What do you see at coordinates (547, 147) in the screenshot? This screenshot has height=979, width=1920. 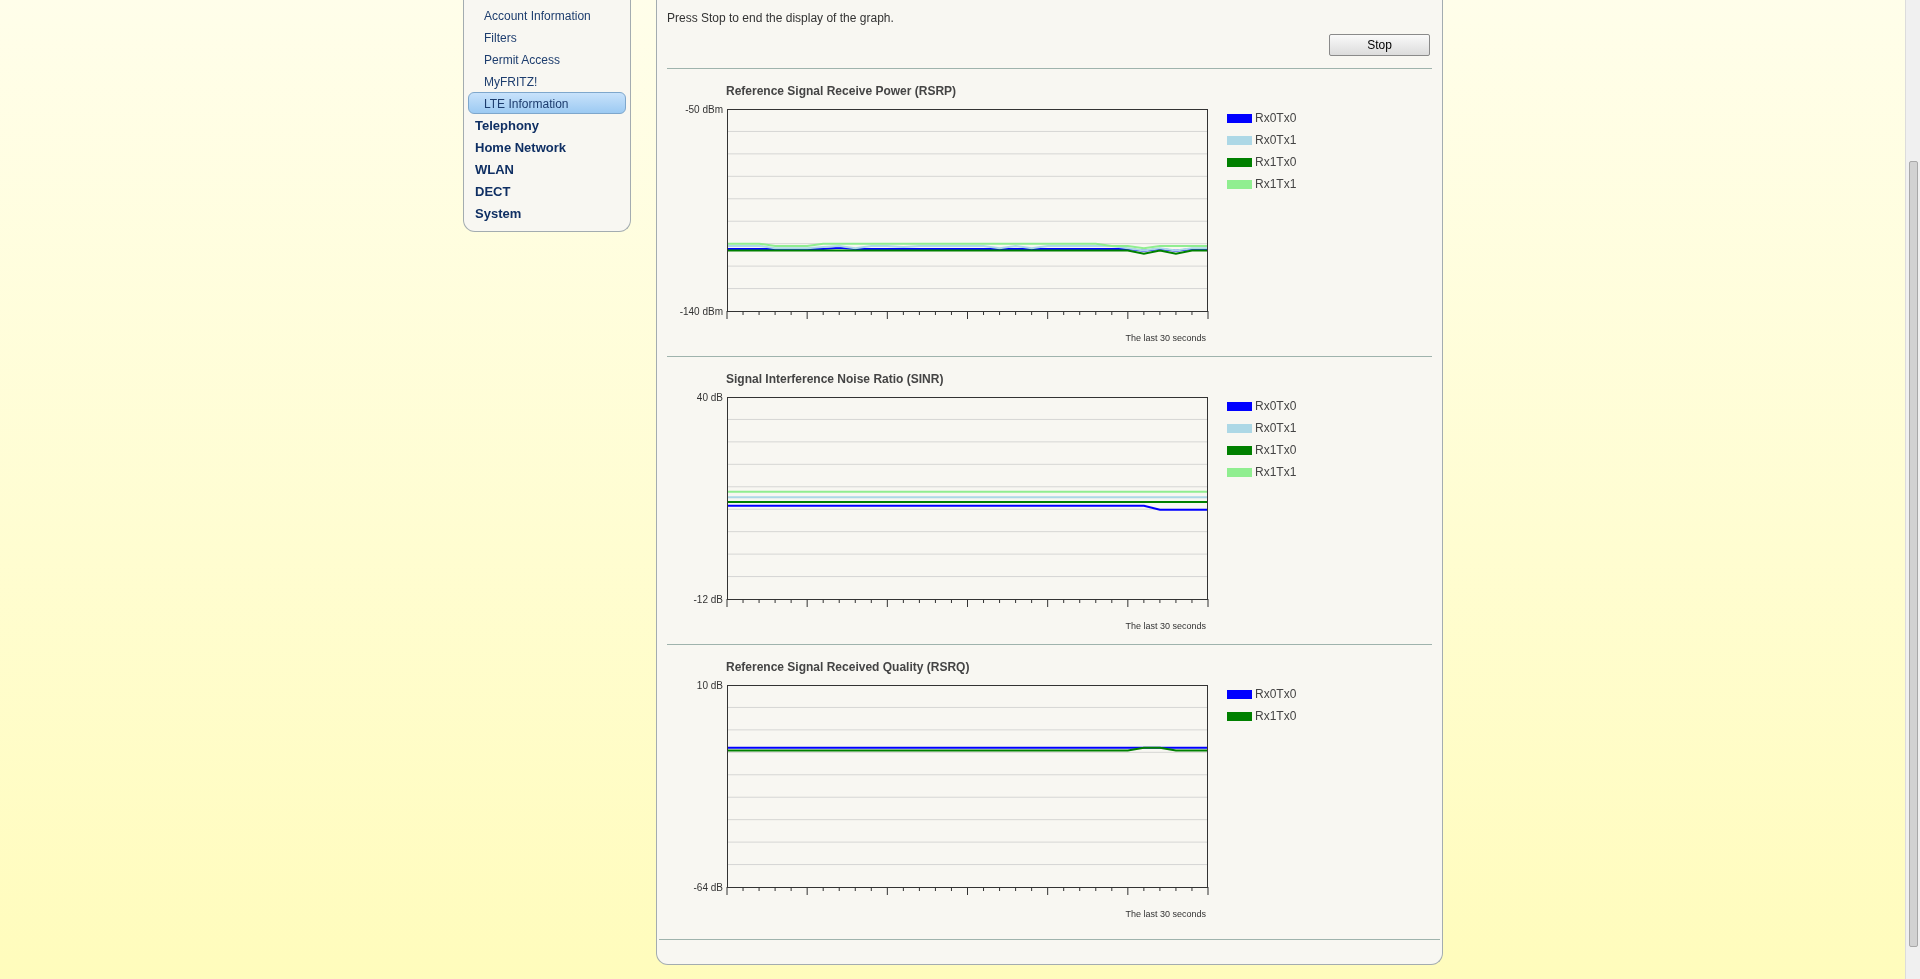 I see `sidebar-item: Home Network` at bounding box center [547, 147].